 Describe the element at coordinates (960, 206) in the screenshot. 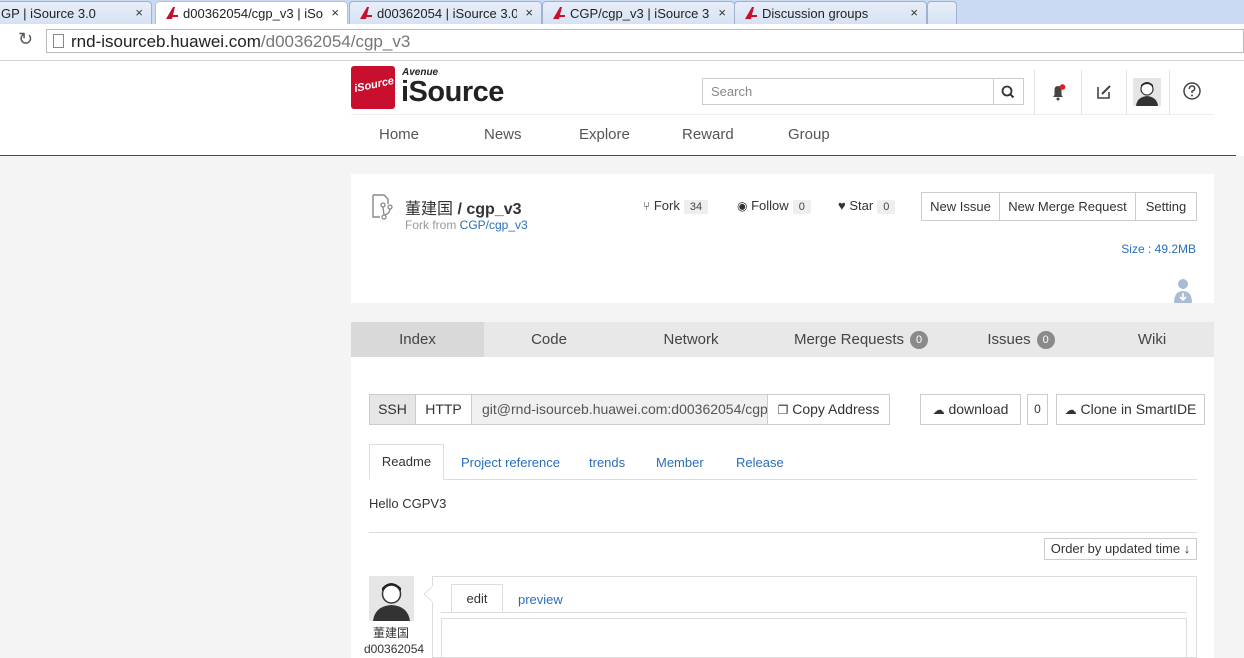

I see `new-issue-button: New Issue` at that location.